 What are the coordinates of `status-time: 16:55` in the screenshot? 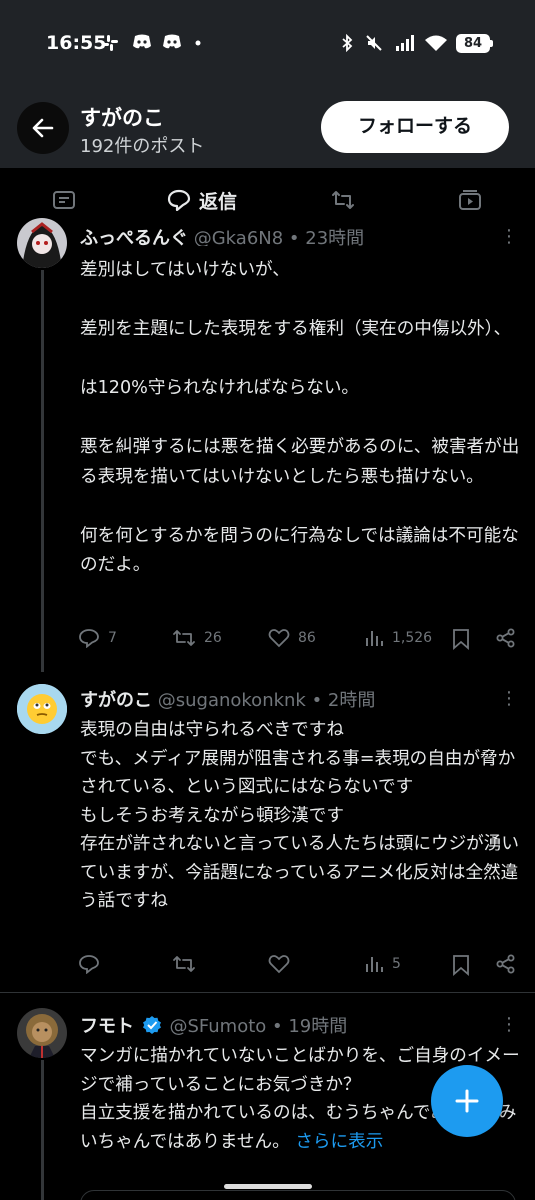 It's located at (76, 43).